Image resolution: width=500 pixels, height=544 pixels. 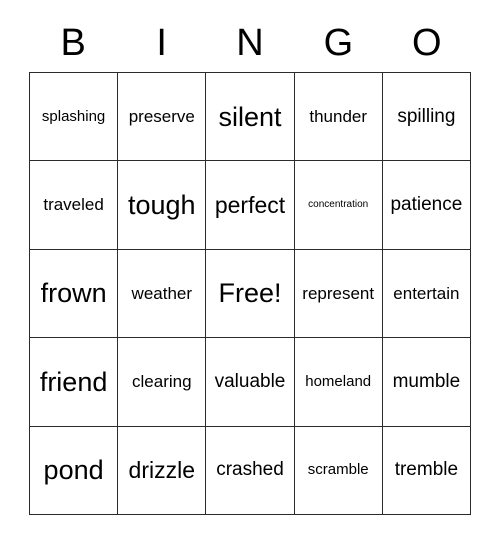 I want to click on bingo-cell: patience, so click(x=426, y=205).